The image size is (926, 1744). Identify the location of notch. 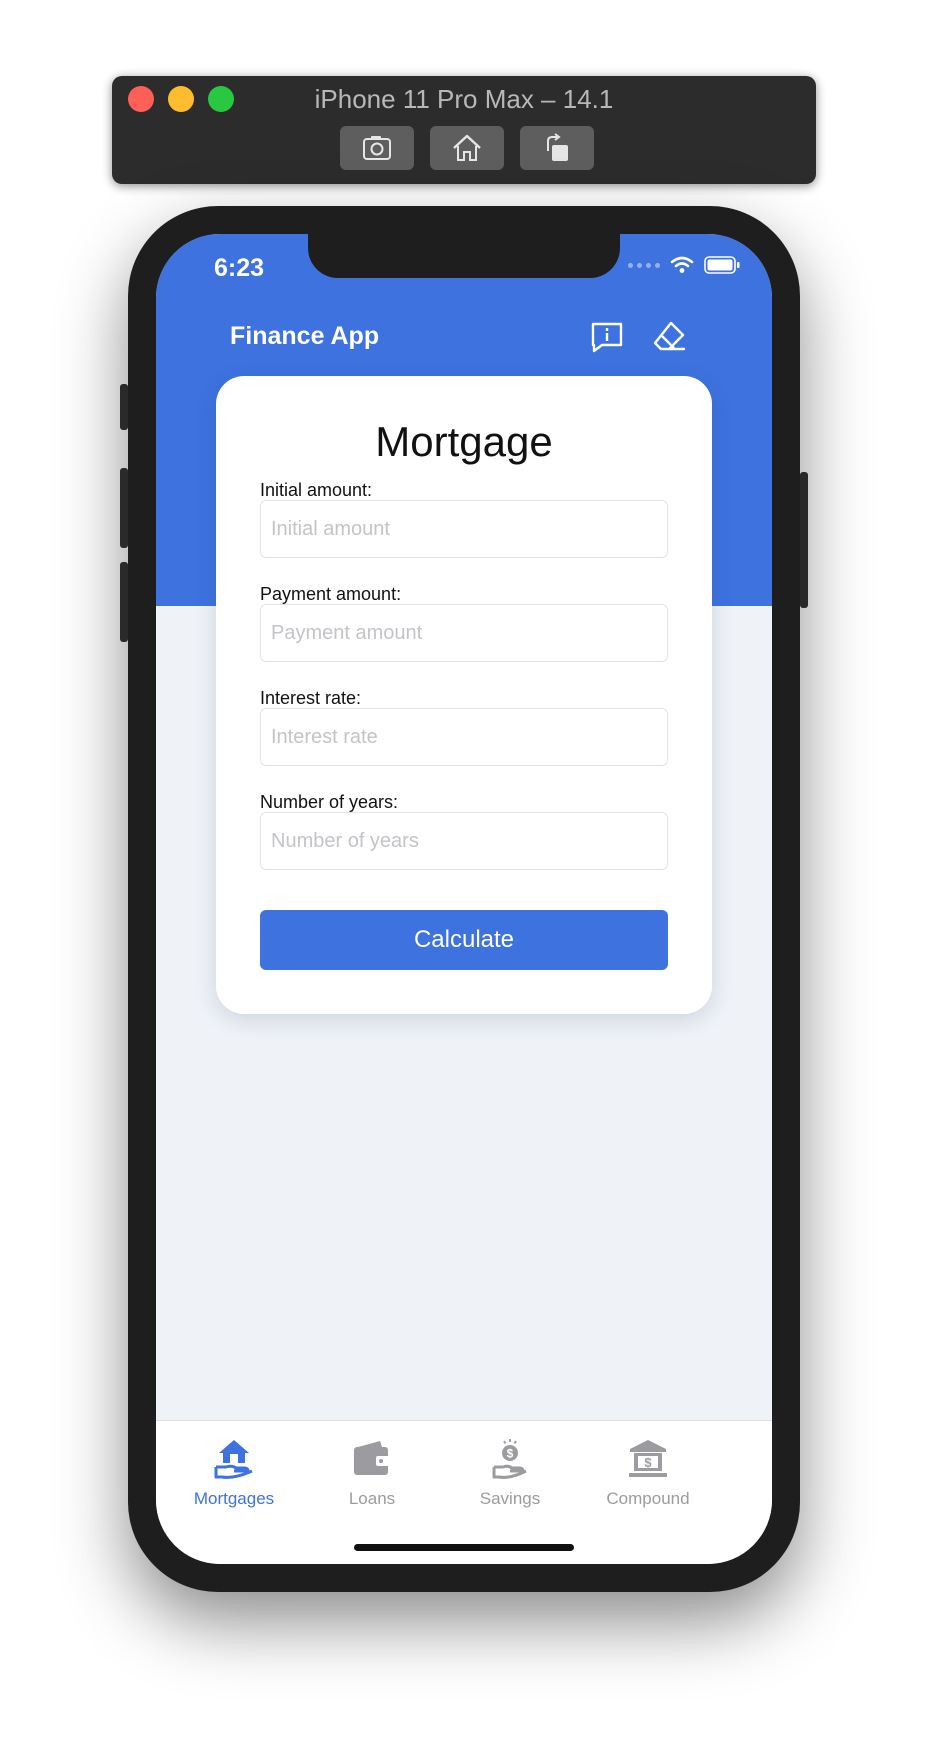
(464, 256).